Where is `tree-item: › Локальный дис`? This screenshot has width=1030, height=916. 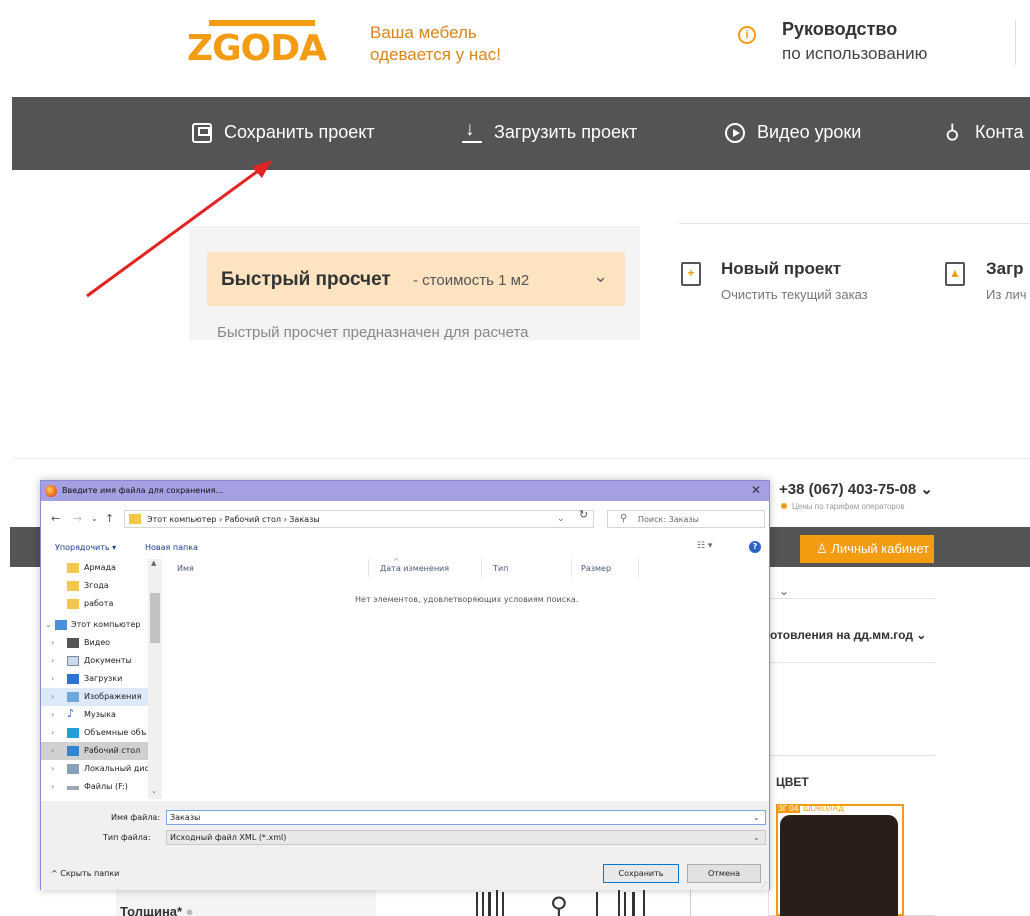
tree-item: › Локальный дис is located at coordinates (95, 769).